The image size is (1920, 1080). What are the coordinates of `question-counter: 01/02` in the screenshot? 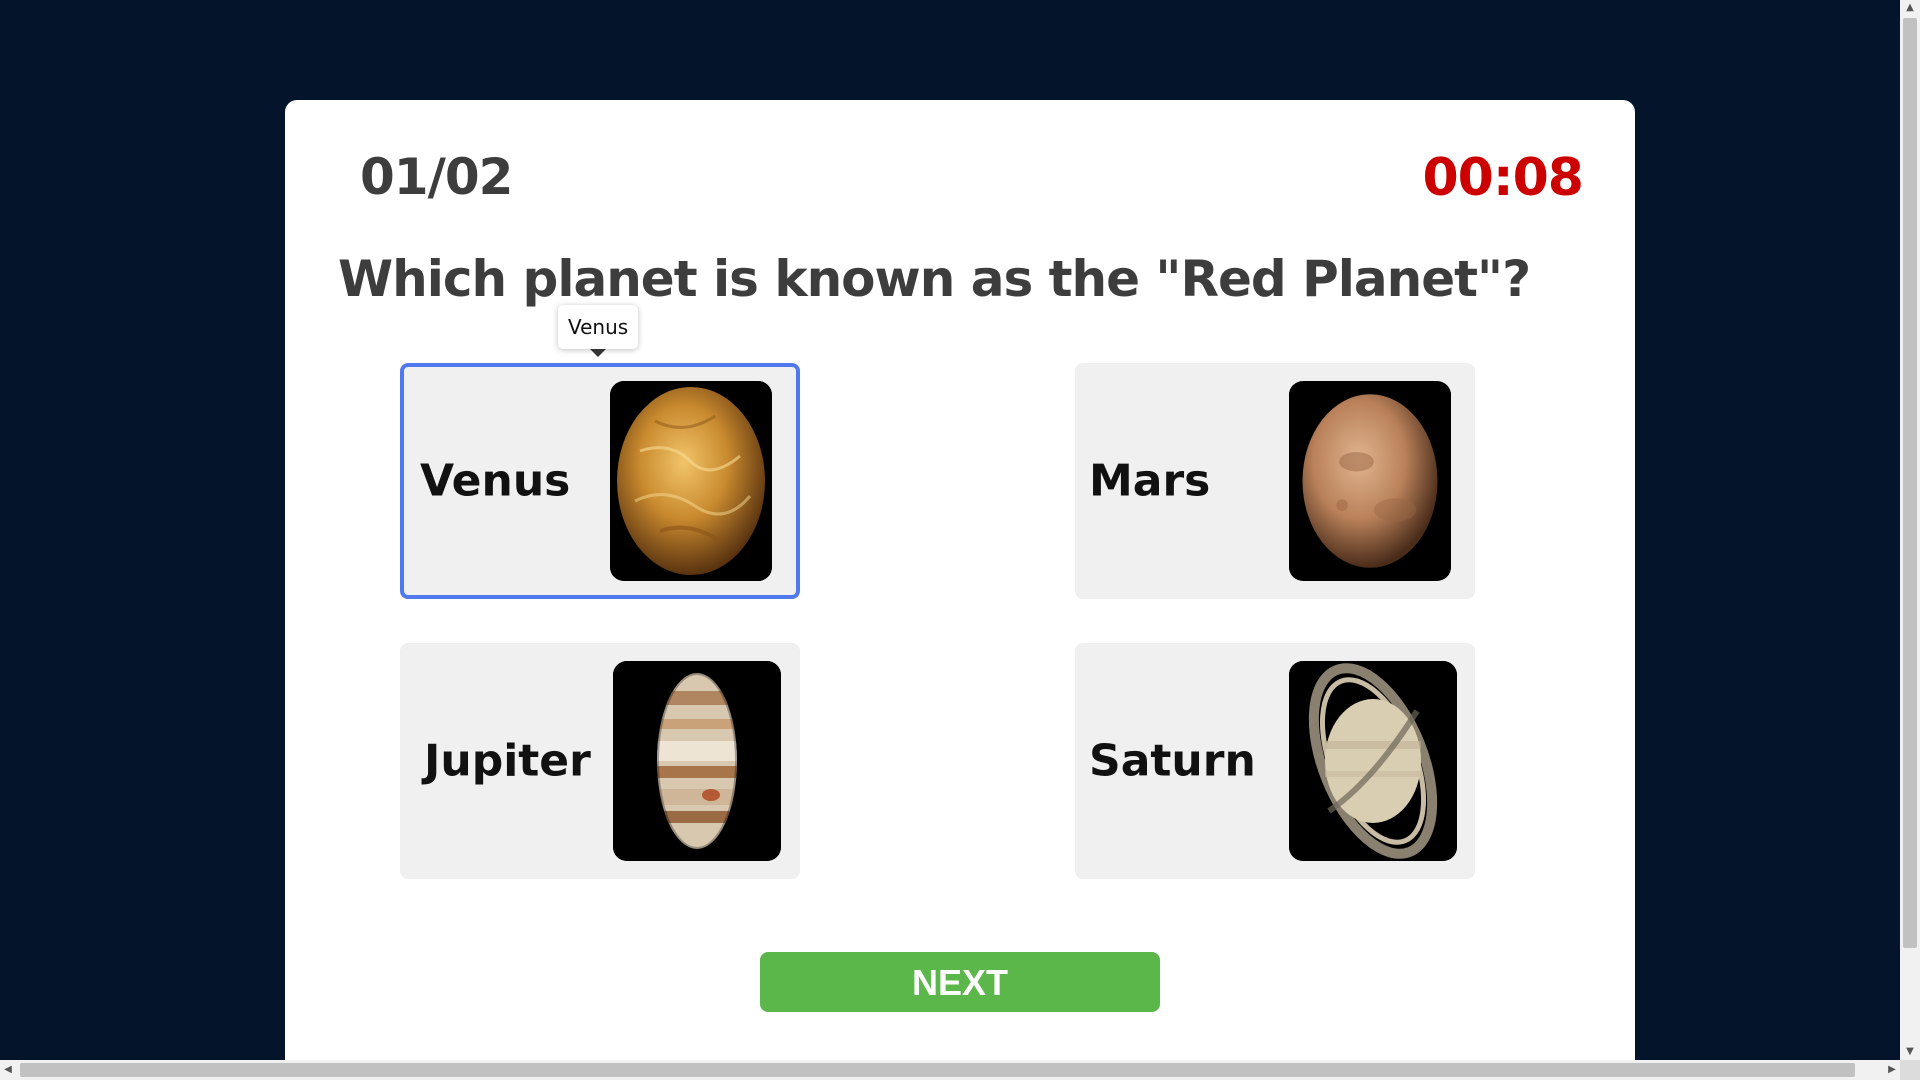 It's located at (436, 177).